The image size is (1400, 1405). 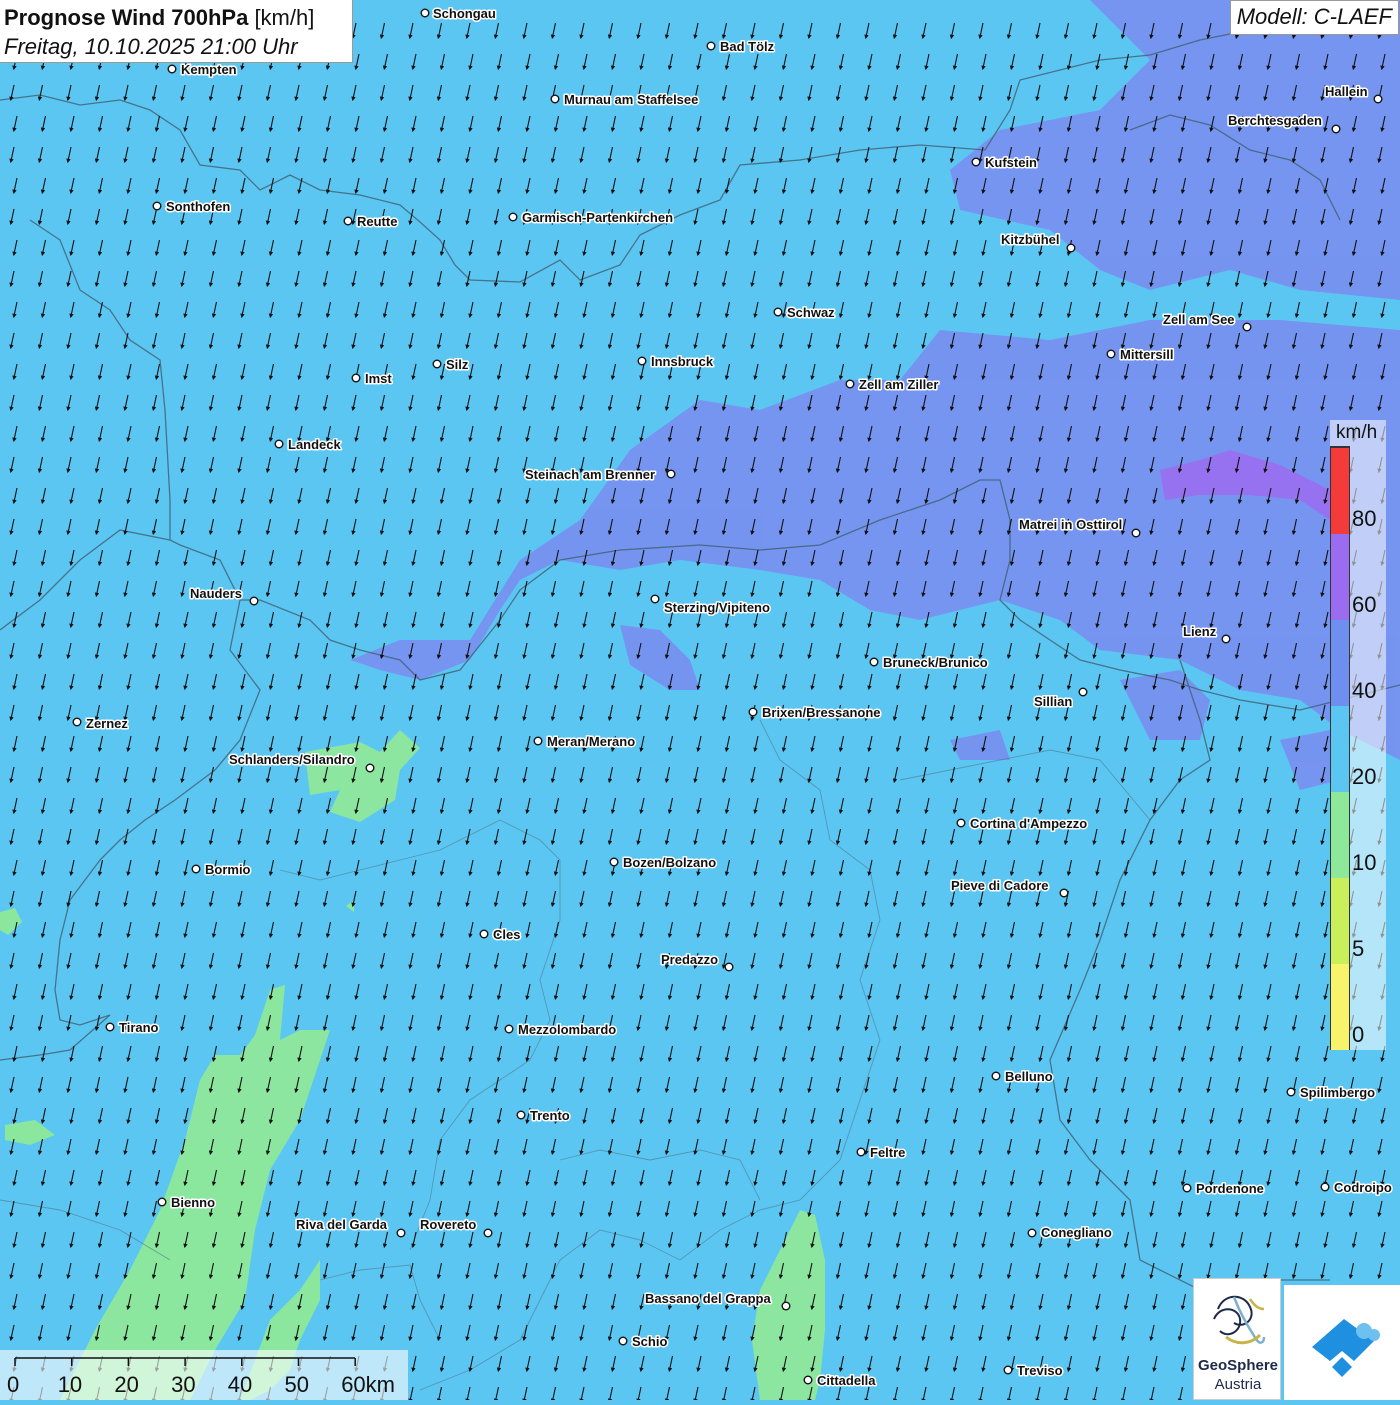 What do you see at coordinates (284, 17) in the screenshot?
I see `map-title-unit: [km/h]` at bounding box center [284, 17].